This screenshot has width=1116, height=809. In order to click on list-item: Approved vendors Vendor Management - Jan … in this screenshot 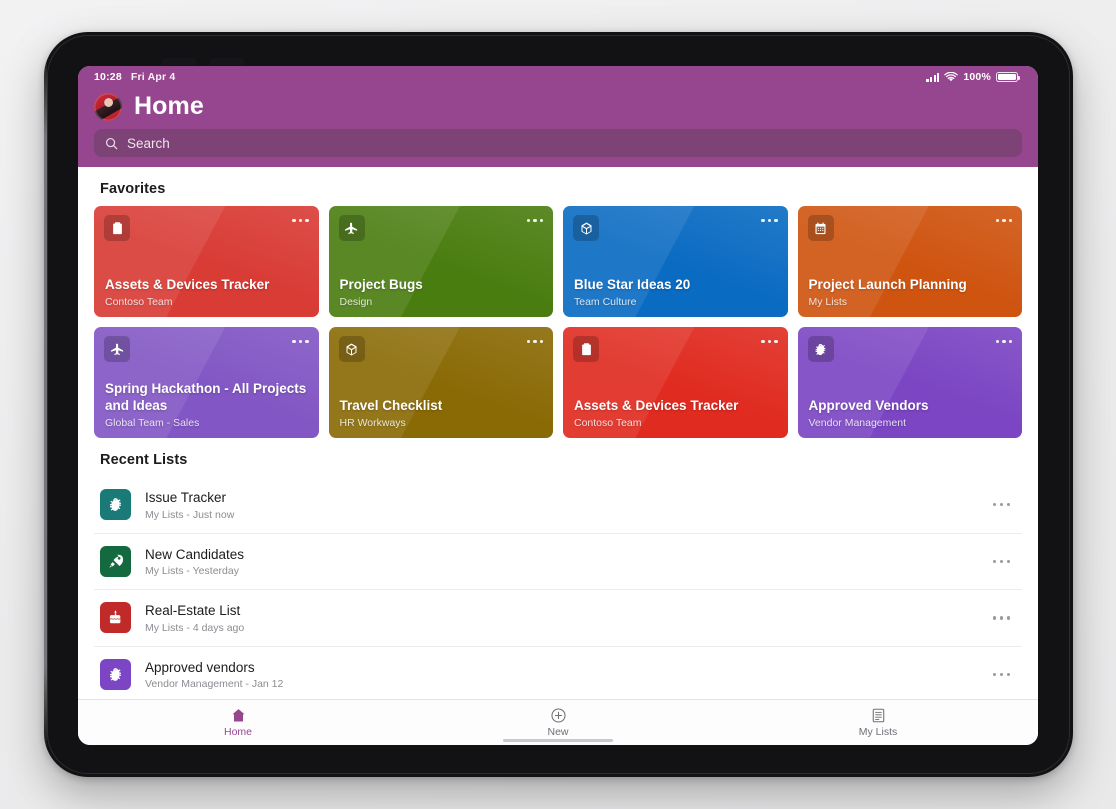, I will do `click(558, 673)`.